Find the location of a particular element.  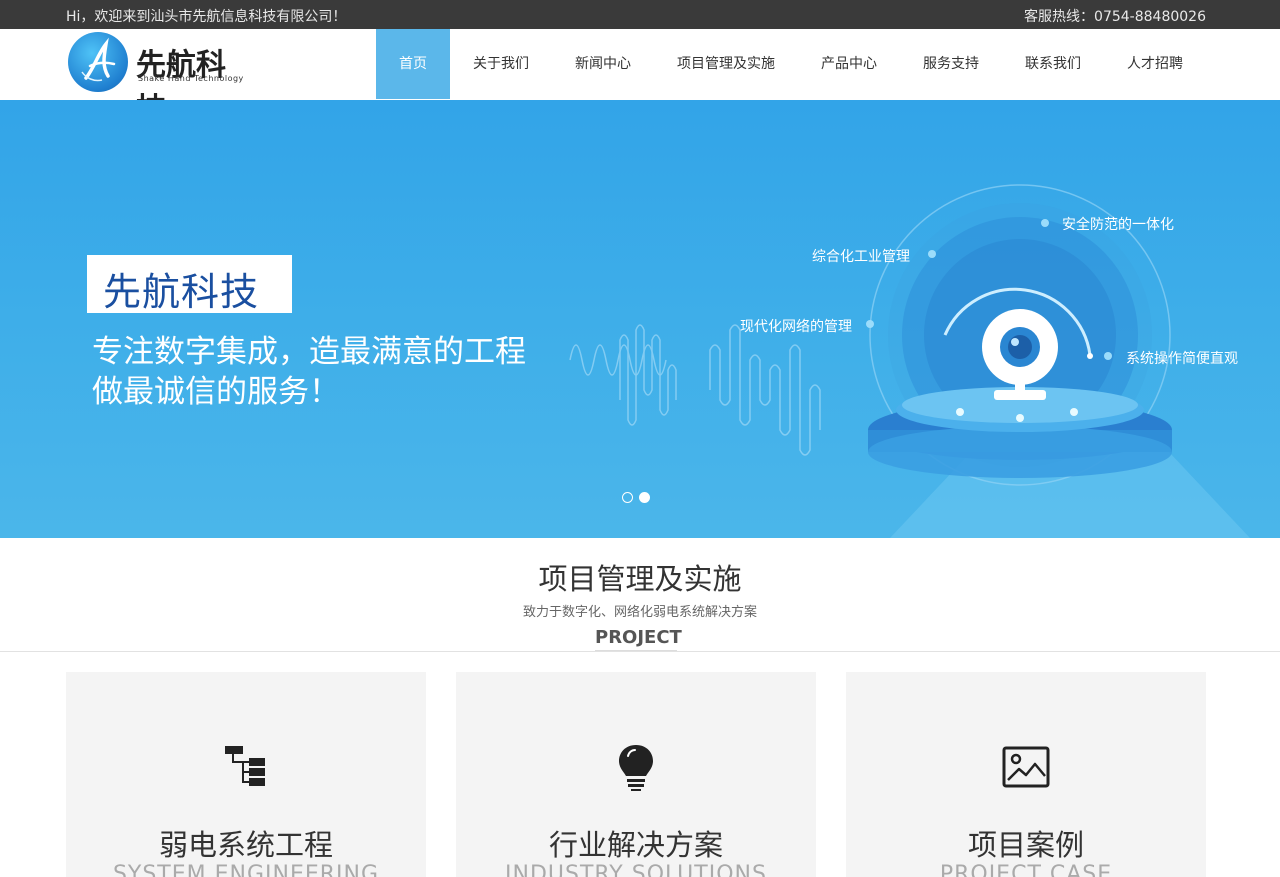

nav-item-project: 项目管理及实施 is located at coordinates (726, 64).